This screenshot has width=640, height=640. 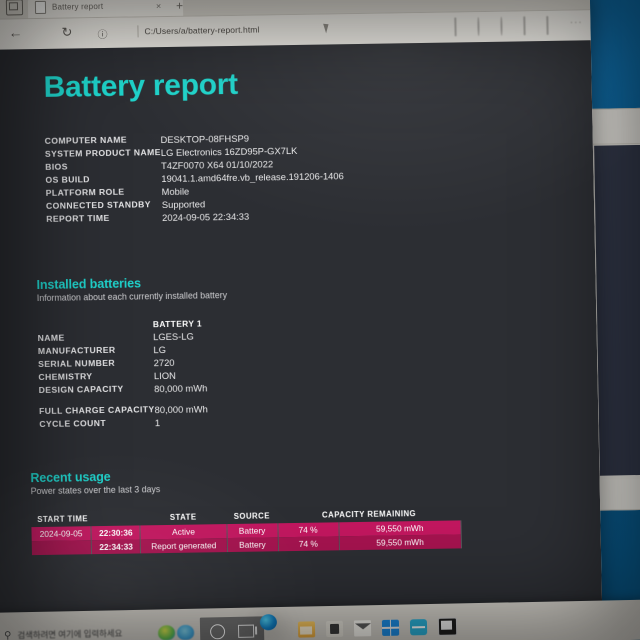 I want to click on cortana-blob-right, so click(x=186, y=632).